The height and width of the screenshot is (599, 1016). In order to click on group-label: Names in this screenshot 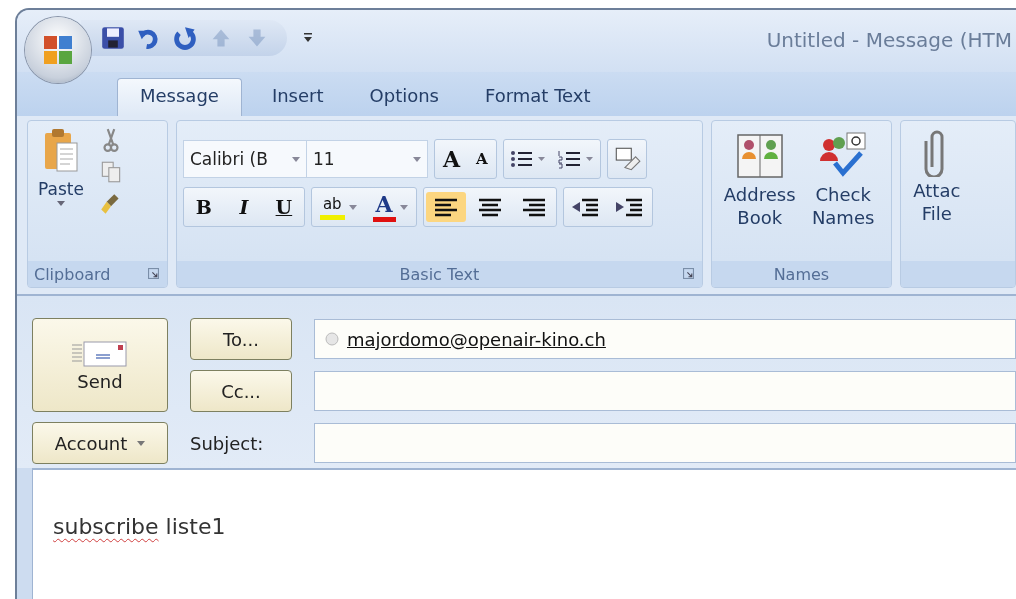, I will do `click(801, 274)`.